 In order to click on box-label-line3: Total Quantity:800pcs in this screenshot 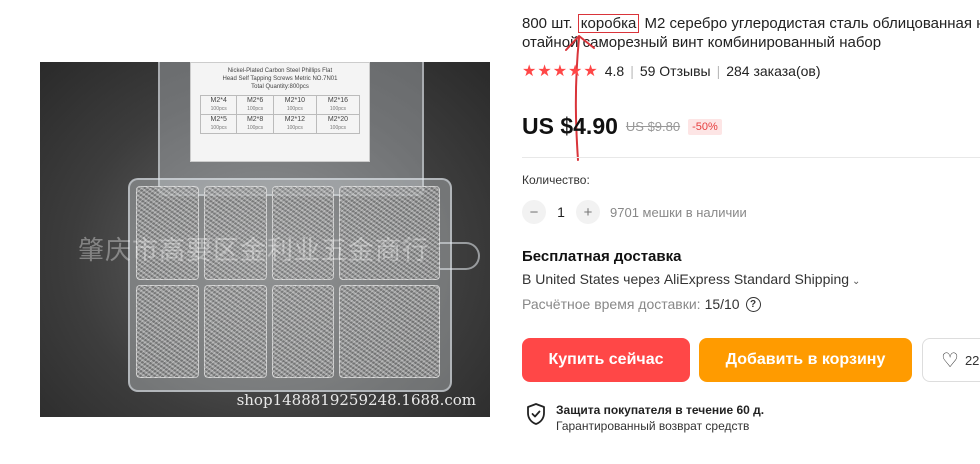, I will do `click(280, 87)`.